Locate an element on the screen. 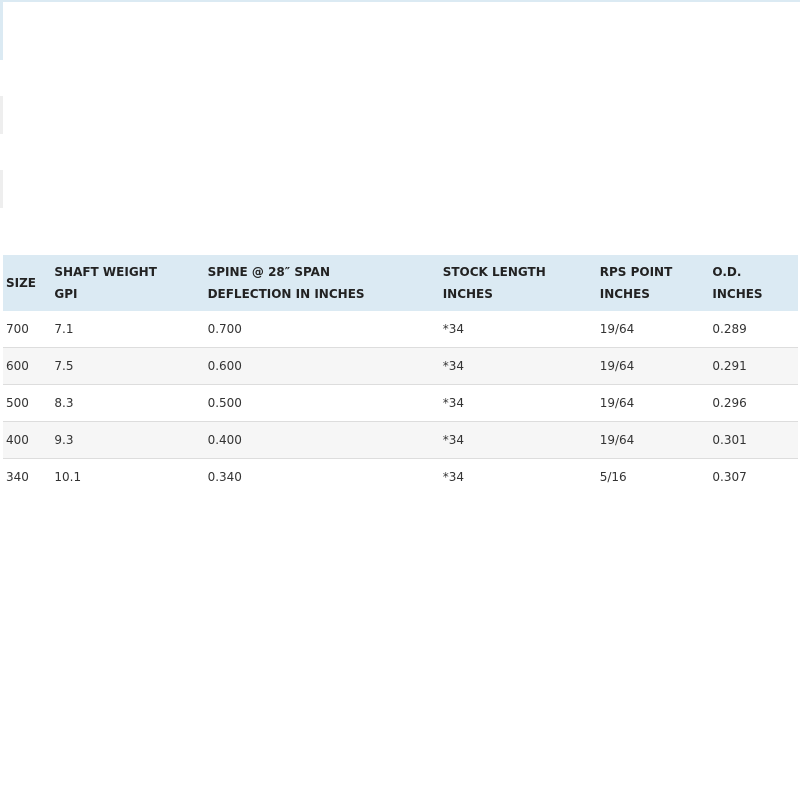 Image resolution: width=800 pixels, height=800 pixels. header-shaft-weight: SHAFT WEIGHT GPI is located at coordinates (128, 283).